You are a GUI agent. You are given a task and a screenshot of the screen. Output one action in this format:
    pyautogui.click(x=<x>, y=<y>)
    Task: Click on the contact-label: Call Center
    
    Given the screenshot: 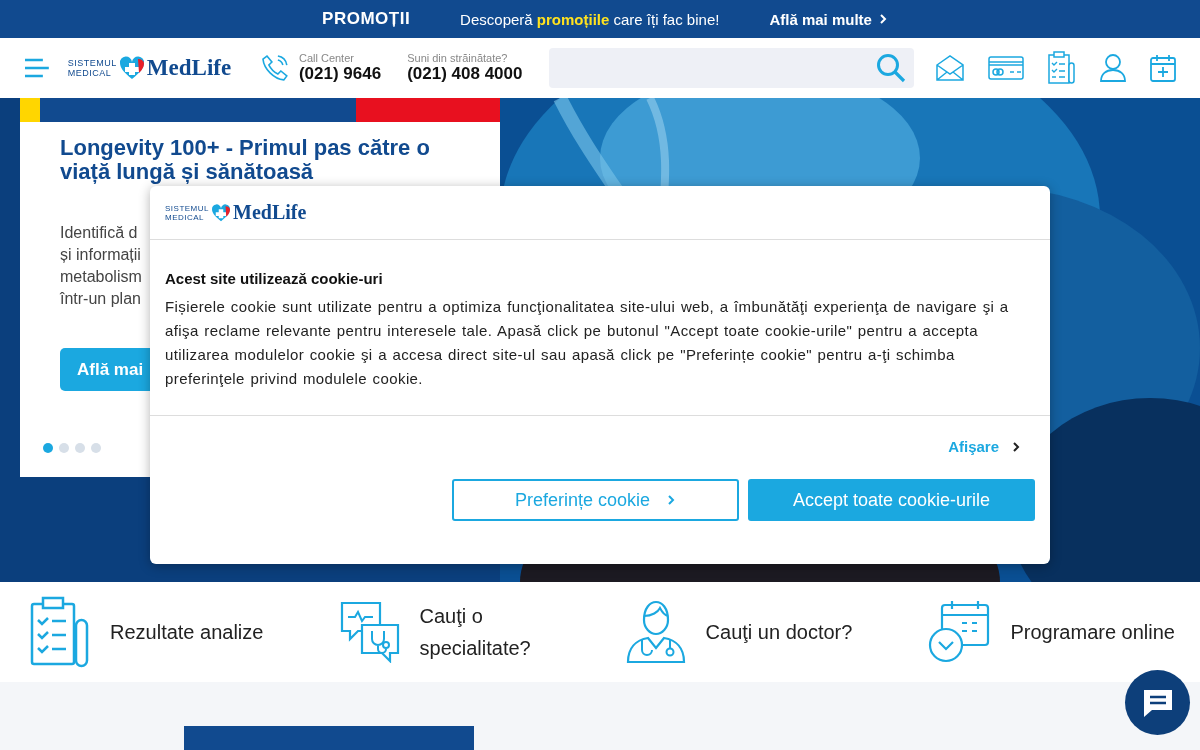 What is the action you would take?
    pyautogui.click(x=326, y=58)
    